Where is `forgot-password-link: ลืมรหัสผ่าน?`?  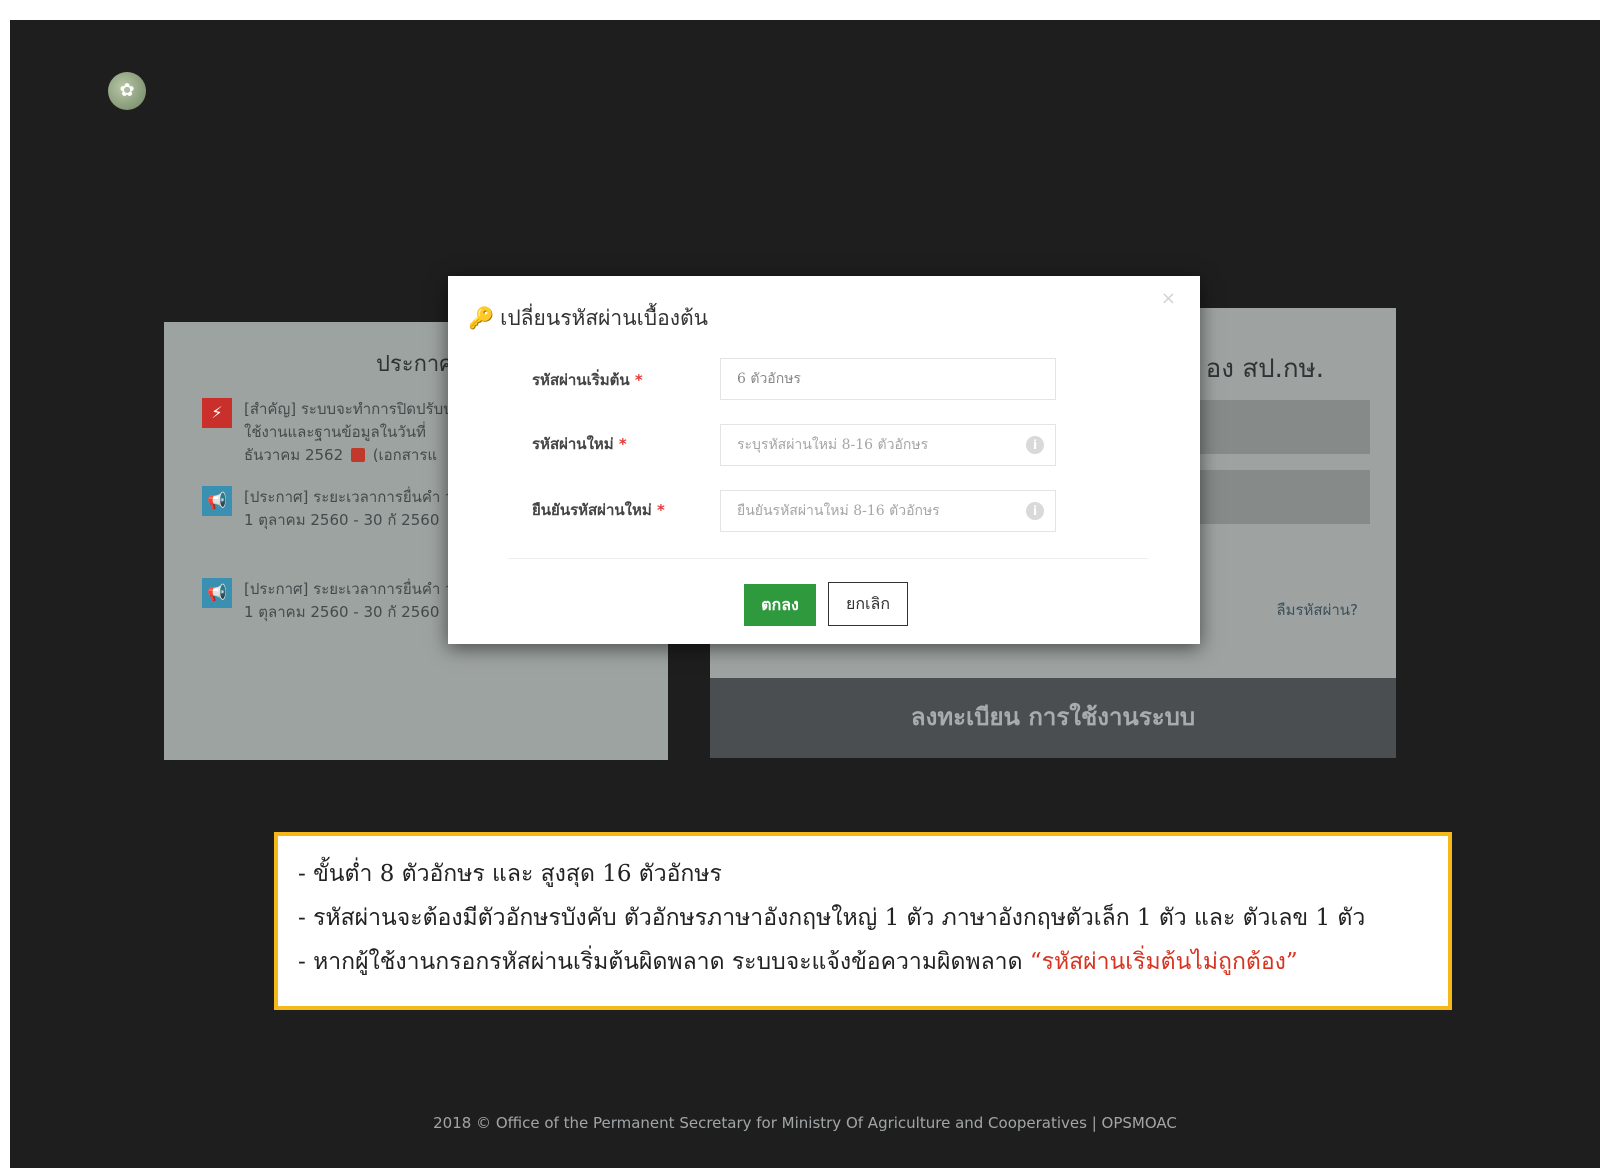 forgot-password-link: ลืมรหัสผ่าน? is located at coordinates (1317, 610).